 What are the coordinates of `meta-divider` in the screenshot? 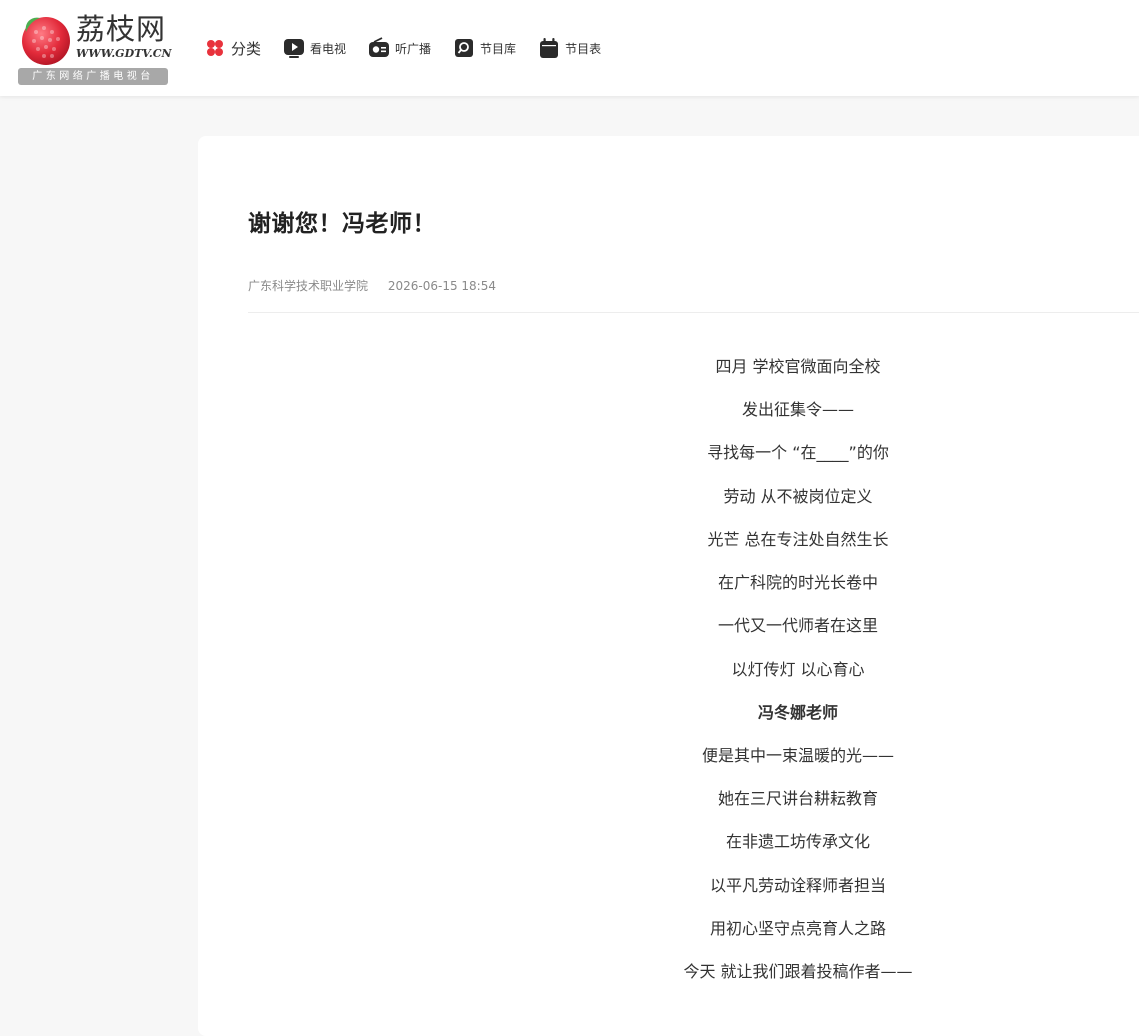 It's located at (693, 312).